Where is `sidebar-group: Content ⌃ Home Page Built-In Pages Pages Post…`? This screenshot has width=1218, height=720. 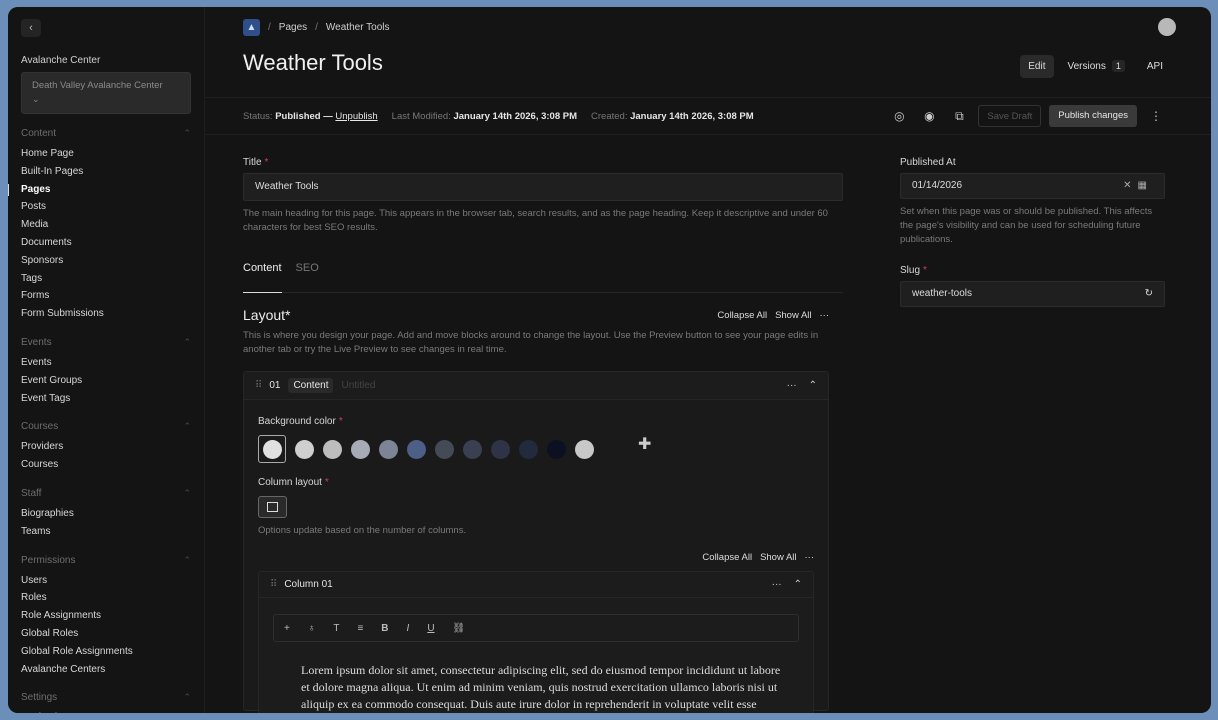
sidebar-group: Content ⌃ Home Page Built-In Pages Pages Post… is located at coordinates (99, 225).